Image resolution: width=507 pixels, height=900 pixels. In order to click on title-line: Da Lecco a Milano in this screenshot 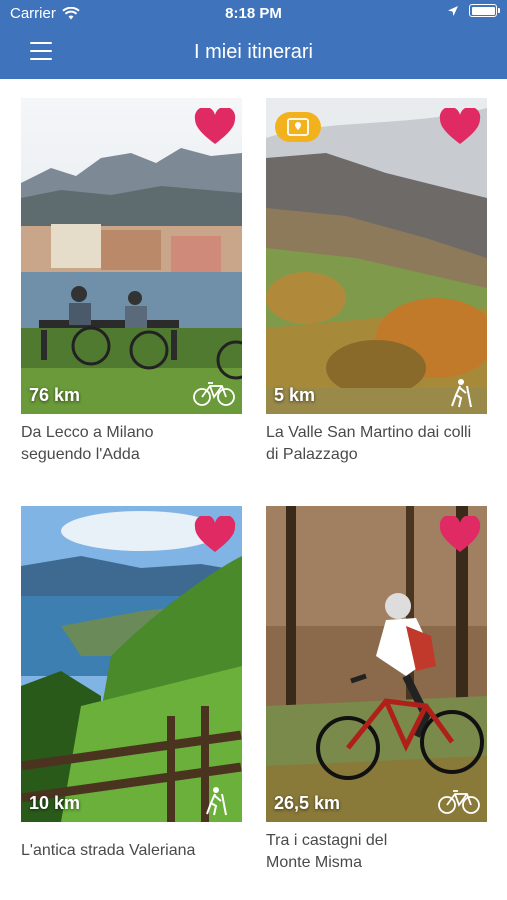, I will do `click(87, 432)`.